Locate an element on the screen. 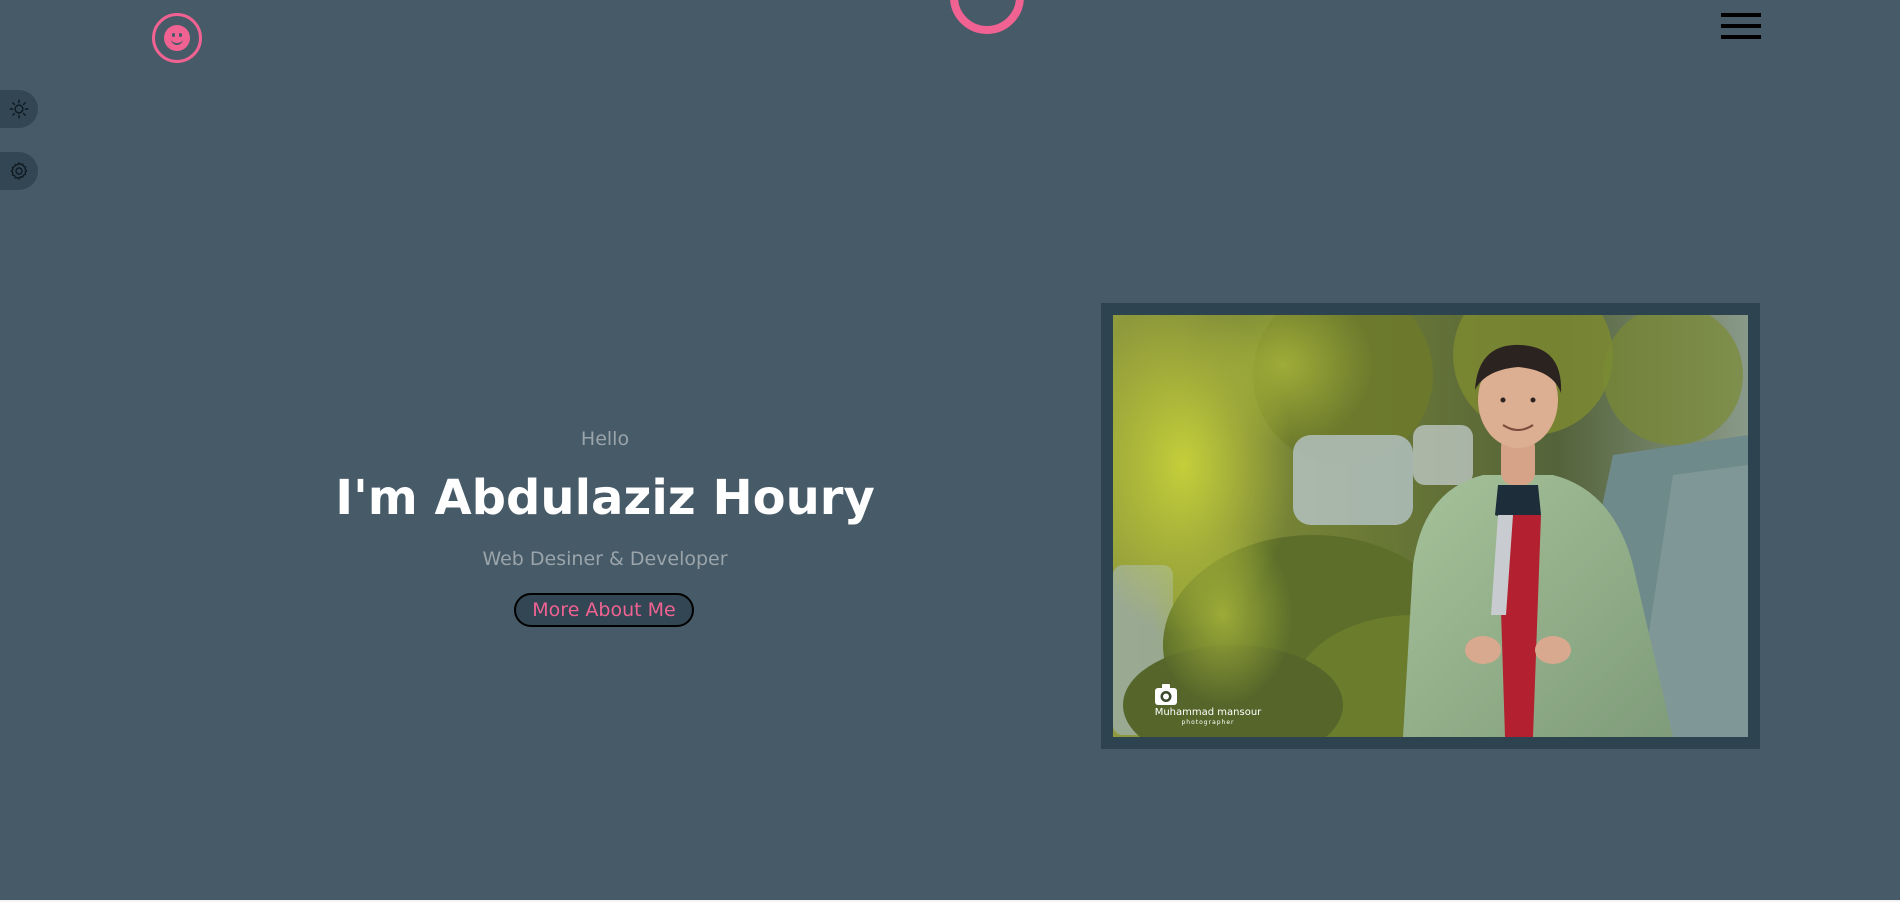  hero-subtitle: Web Desiner & Developer is located at coordinates (605, 559).